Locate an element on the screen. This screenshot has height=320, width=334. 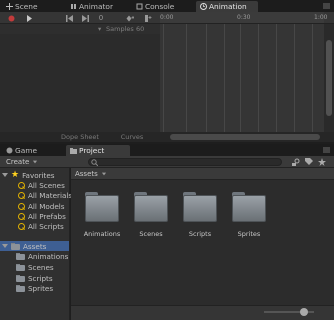
game-icon is located at coordinates (9, 150).